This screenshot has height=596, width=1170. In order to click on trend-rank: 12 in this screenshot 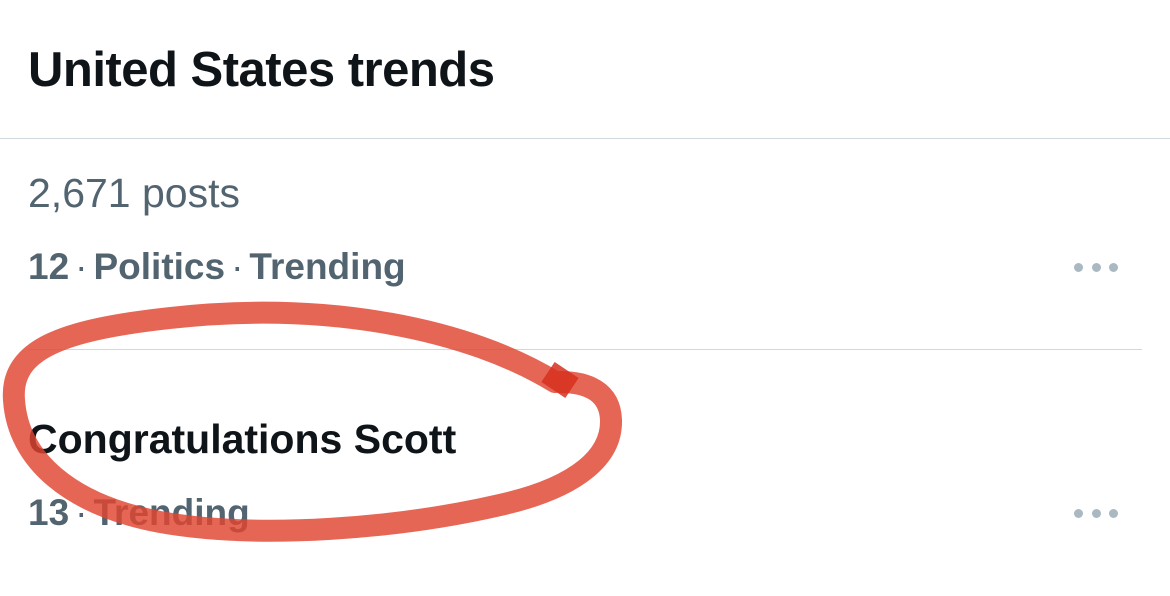, I will do `click(49, 266)`.